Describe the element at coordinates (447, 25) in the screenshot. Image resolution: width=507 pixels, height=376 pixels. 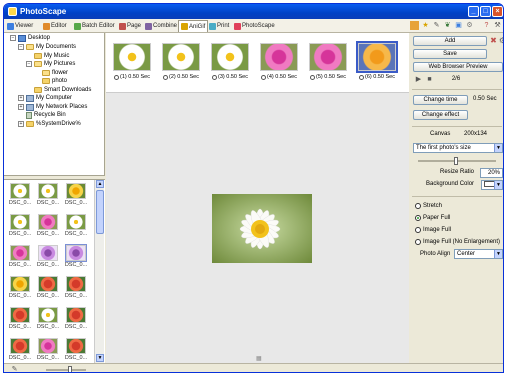
I see `leaf-icon: ❦` at that location.